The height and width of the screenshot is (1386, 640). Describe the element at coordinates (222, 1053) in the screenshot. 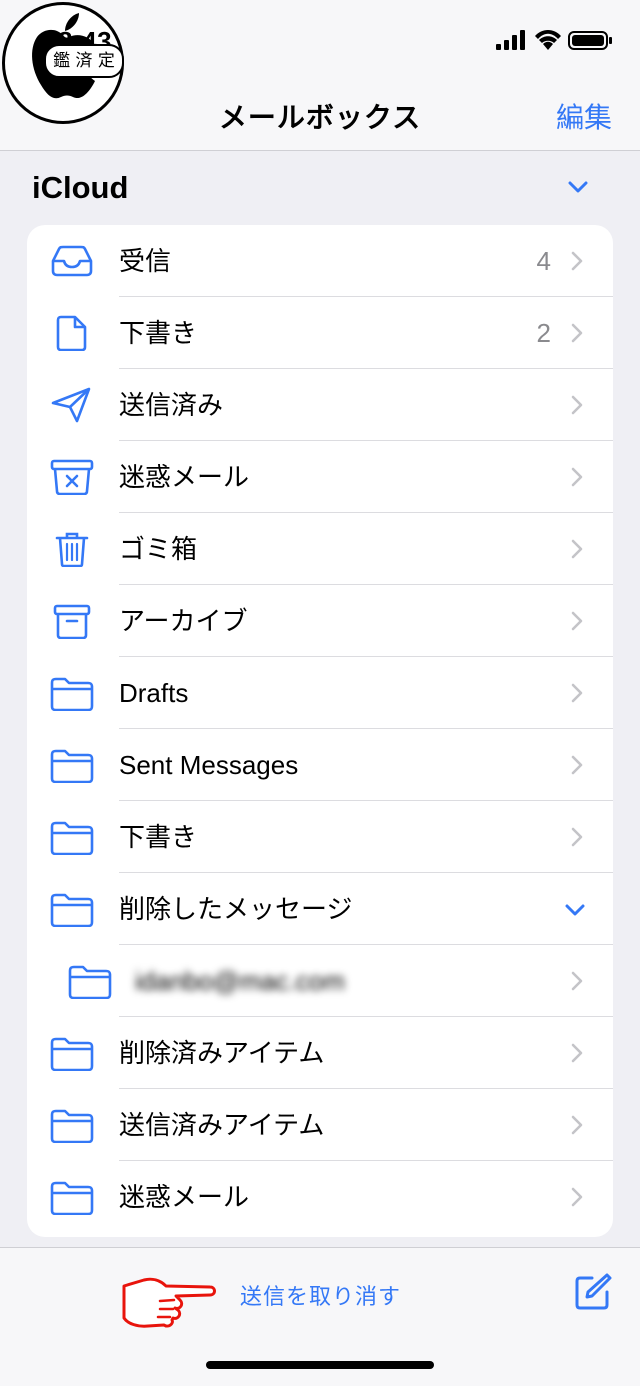

I see `mailbox-label: 削除済みアイテム` at that location.